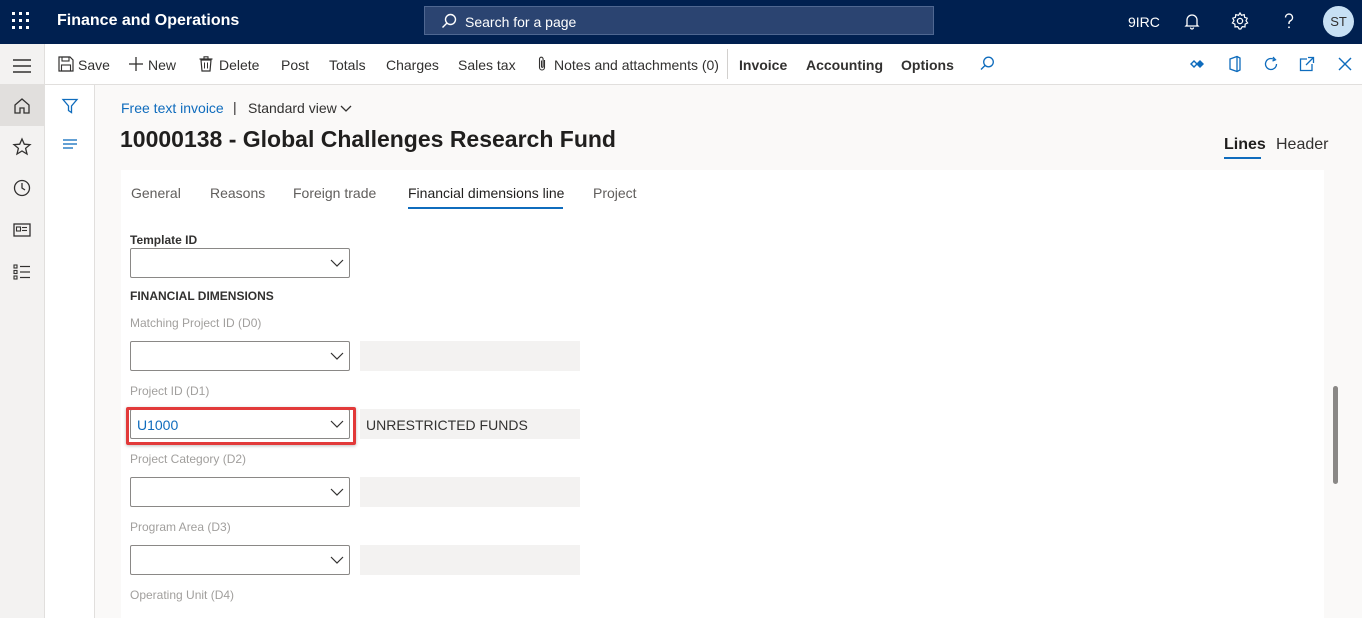 The image size is (1362, 618). What do you see at coordinates (334, 193) in the screenshot?
I see `tab-foreign-trade: Foreign trade` at bounding box center [334, 193].